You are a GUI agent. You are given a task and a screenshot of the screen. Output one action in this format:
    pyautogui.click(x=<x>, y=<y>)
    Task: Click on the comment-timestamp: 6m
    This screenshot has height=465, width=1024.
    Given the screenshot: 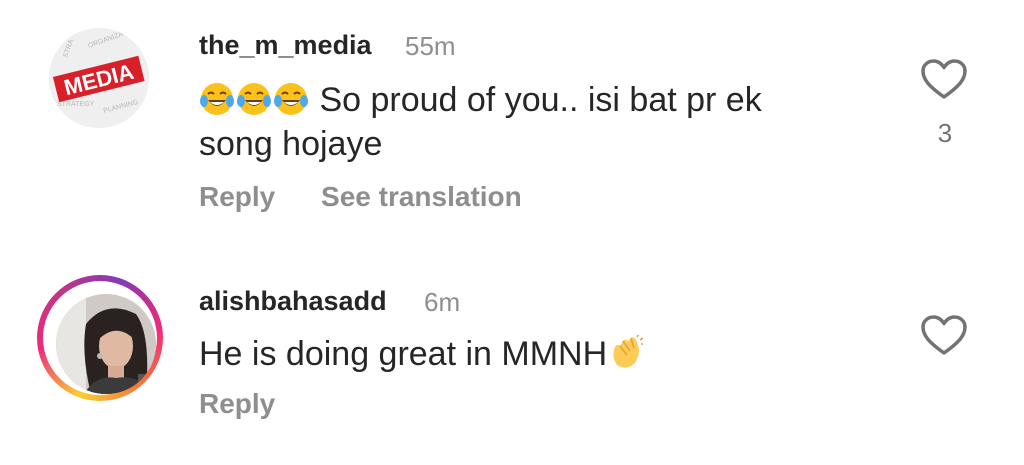 What is the action you would take?
    pyautogui.click(x=442, y=302)
    